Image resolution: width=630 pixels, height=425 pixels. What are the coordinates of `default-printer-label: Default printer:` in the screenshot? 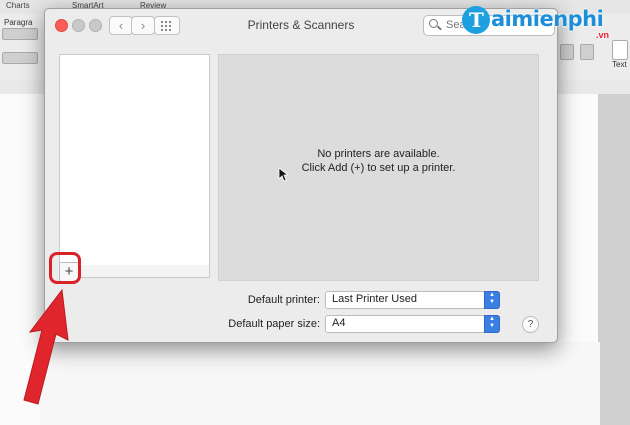 It's located at (283, 300).